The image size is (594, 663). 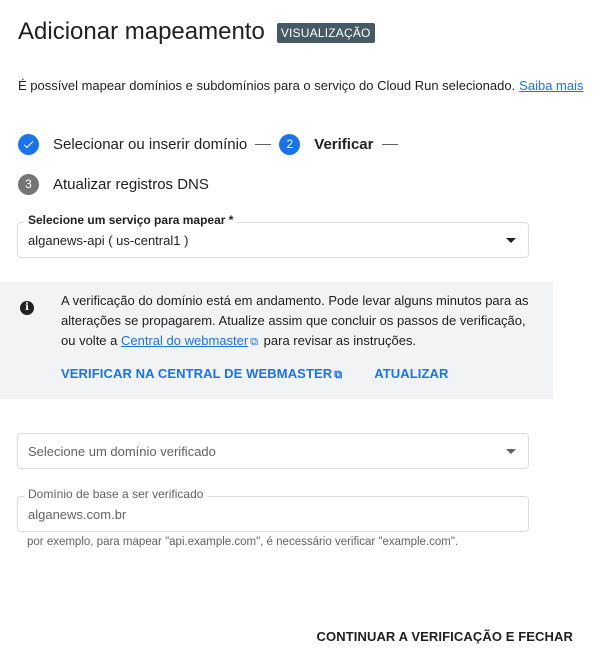 I want to click on webmaster-central-link: Central do webmaster, so click(x=184, y=340).